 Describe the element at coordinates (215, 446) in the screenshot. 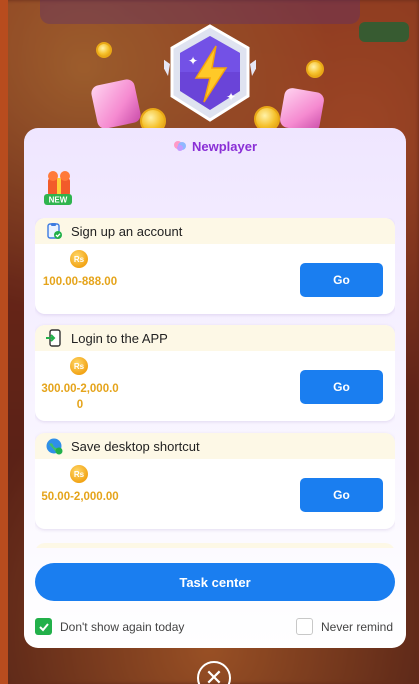

I see `task-header: Save desktop shortcut` at that location.